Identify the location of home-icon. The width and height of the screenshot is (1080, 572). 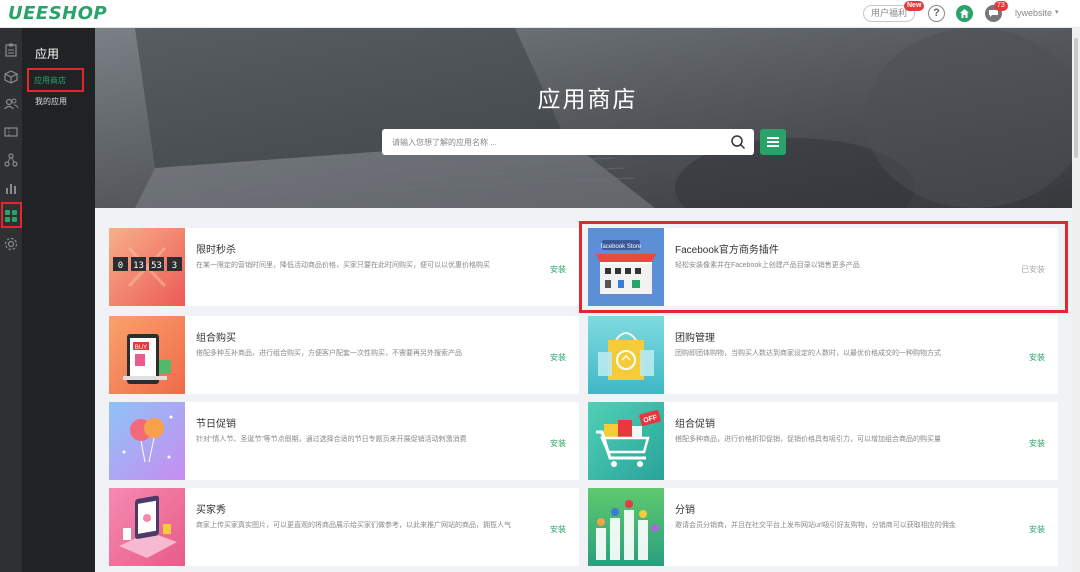
(964, 13).